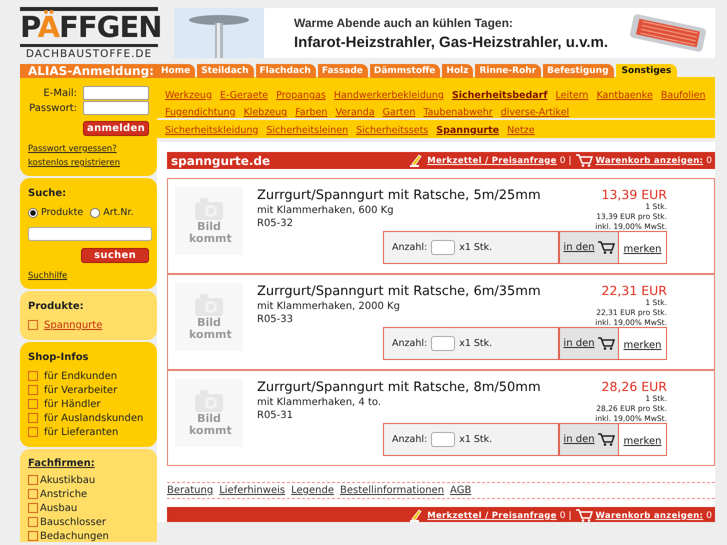 The width and height of the screenshot is (727, 545). Describe the element at coordinates (572, 96) in the screenshot. I see `category-link: Leitern` at that location.